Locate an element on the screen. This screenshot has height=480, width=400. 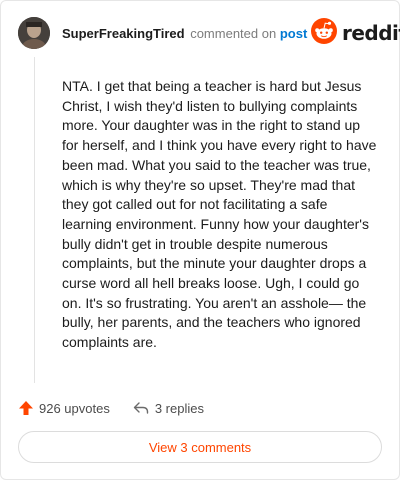
comment-actions: 926 upvotes 3 replies is located at coordinates (111, 408).